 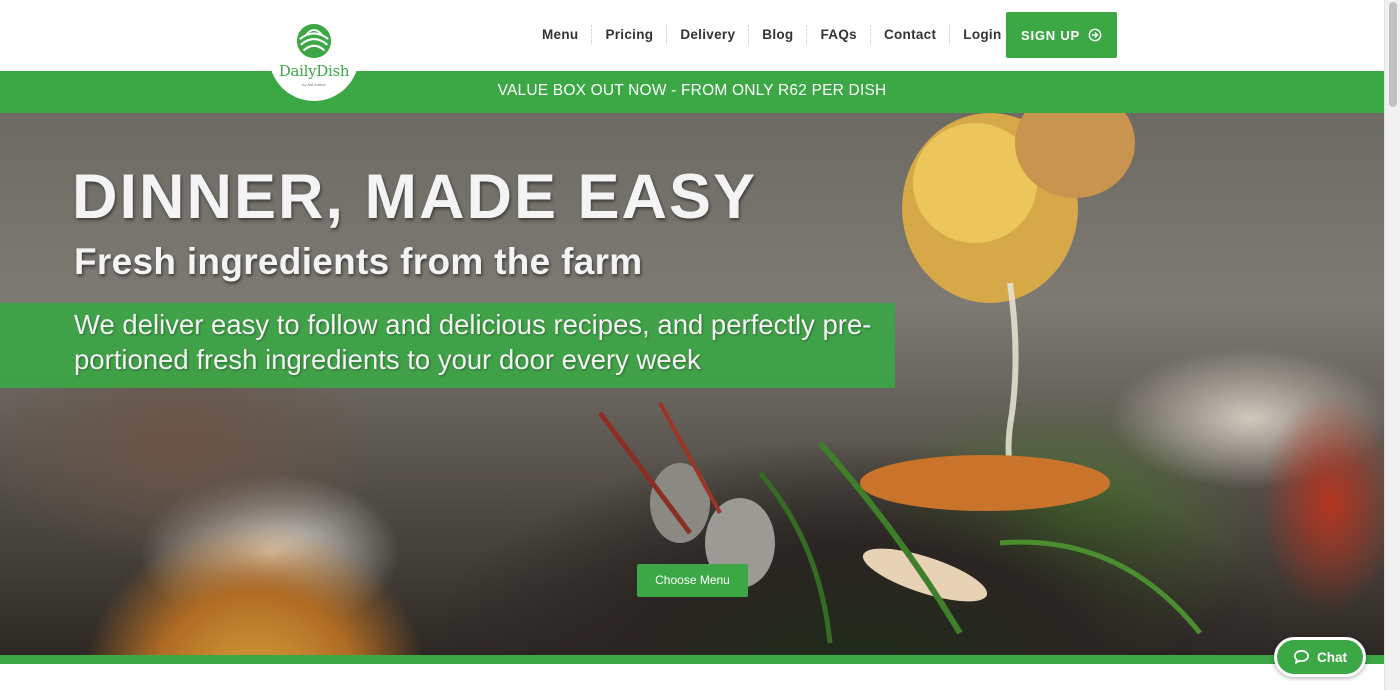 I want to click on chat-label: Chat, so click(x=1332, y=657).